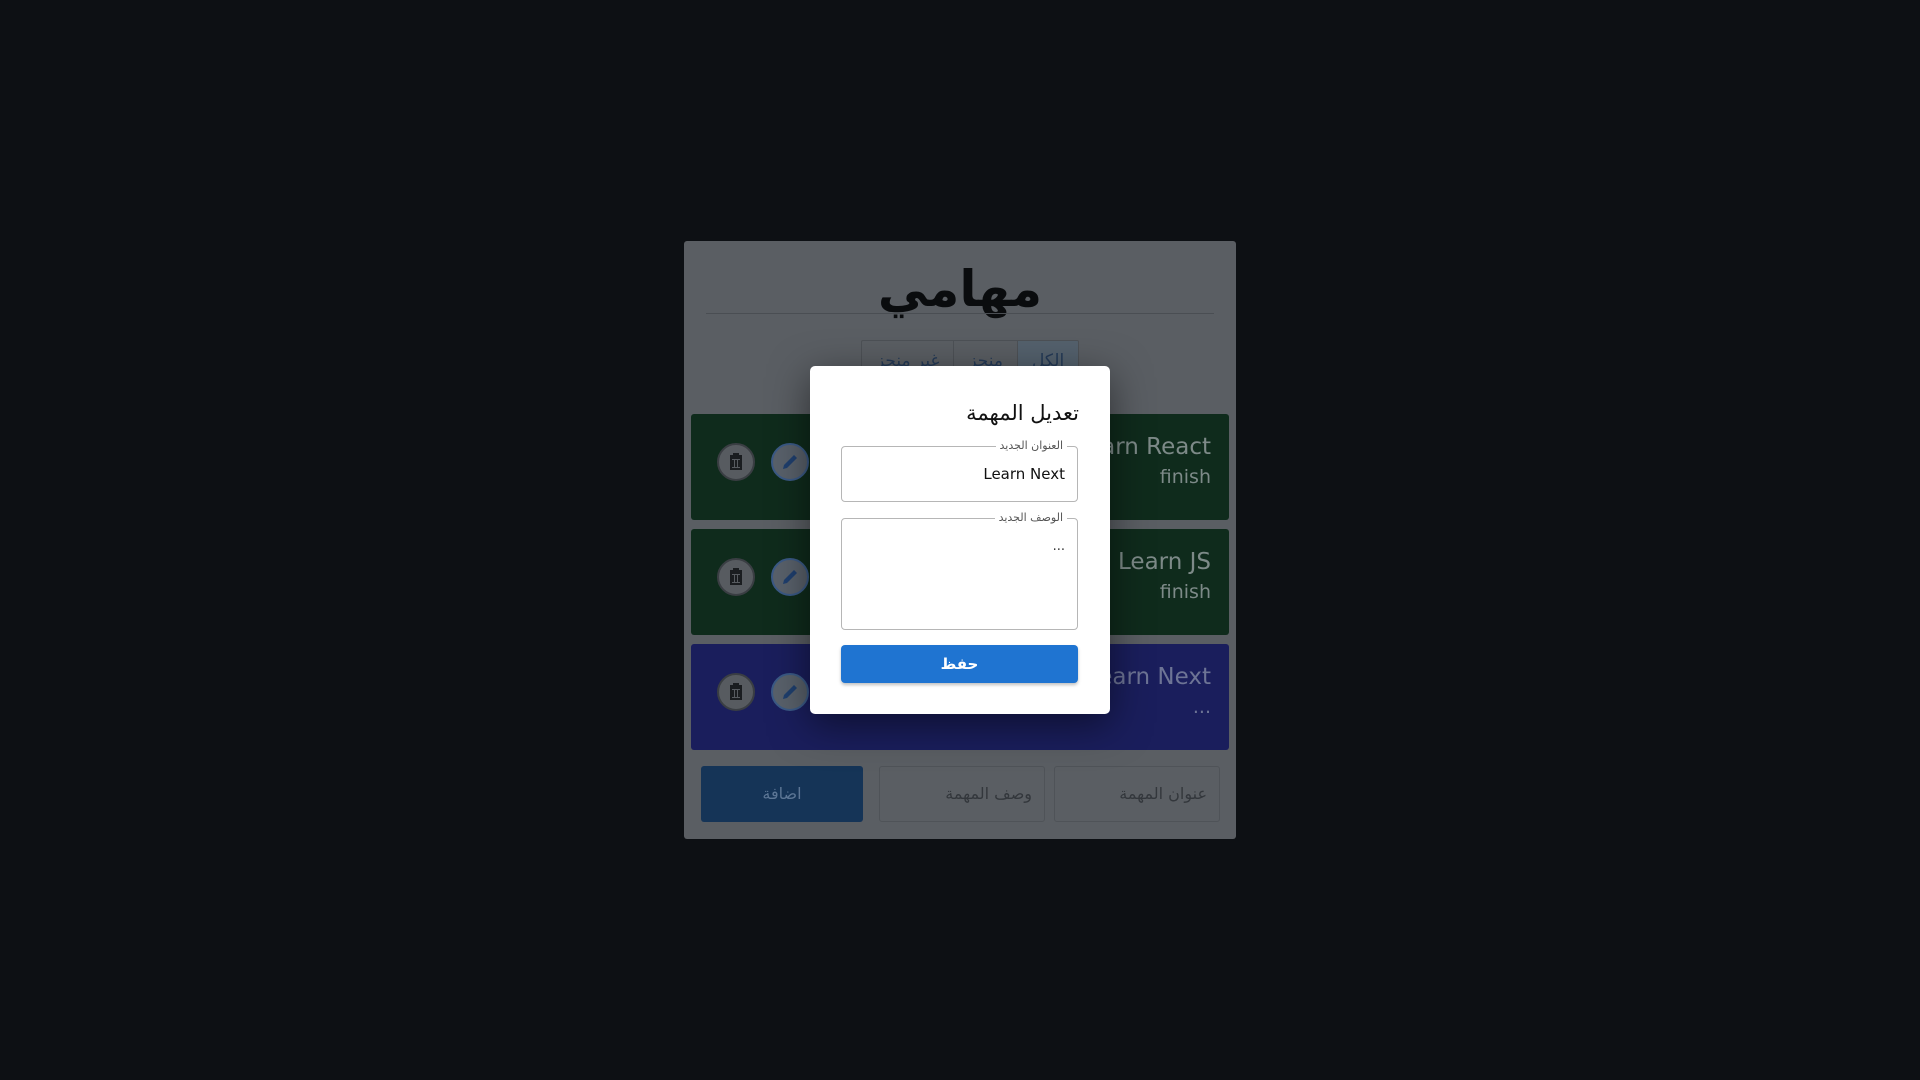 This screenshot has height=1080, width=1920. I want to click on new-title-value: Learn Next, so click(1024, 474).